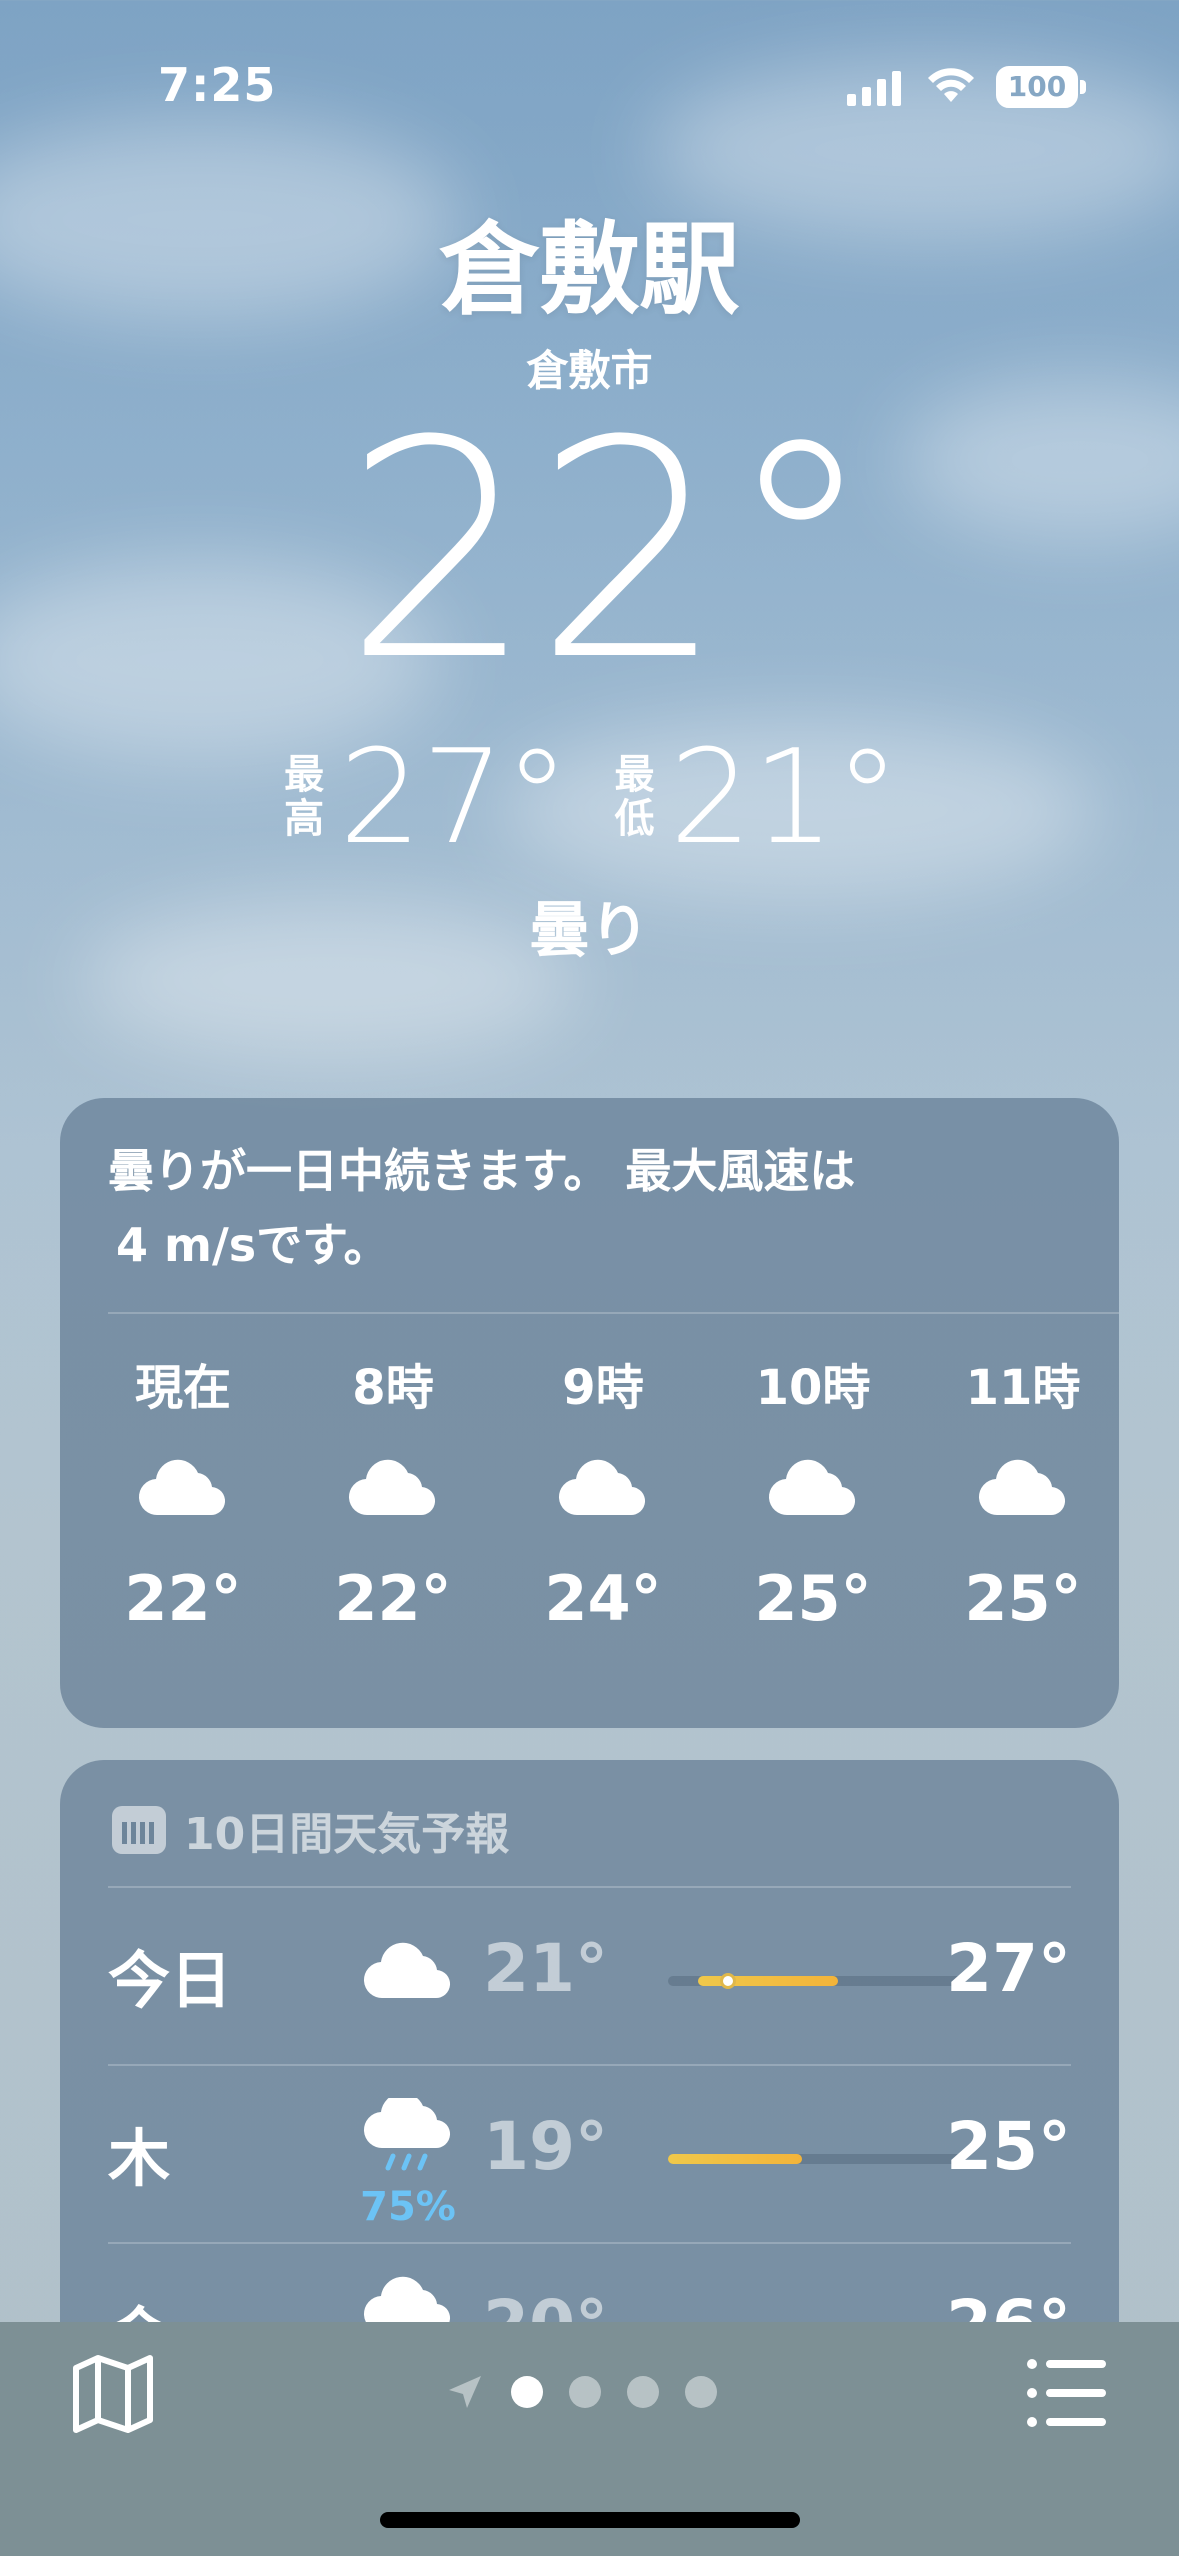 The height and width of the screenshot is (2556, 1179). Describe the element at coordinates (874, 88) in the screenshot. I see `cellular-signal-icon` at that location.